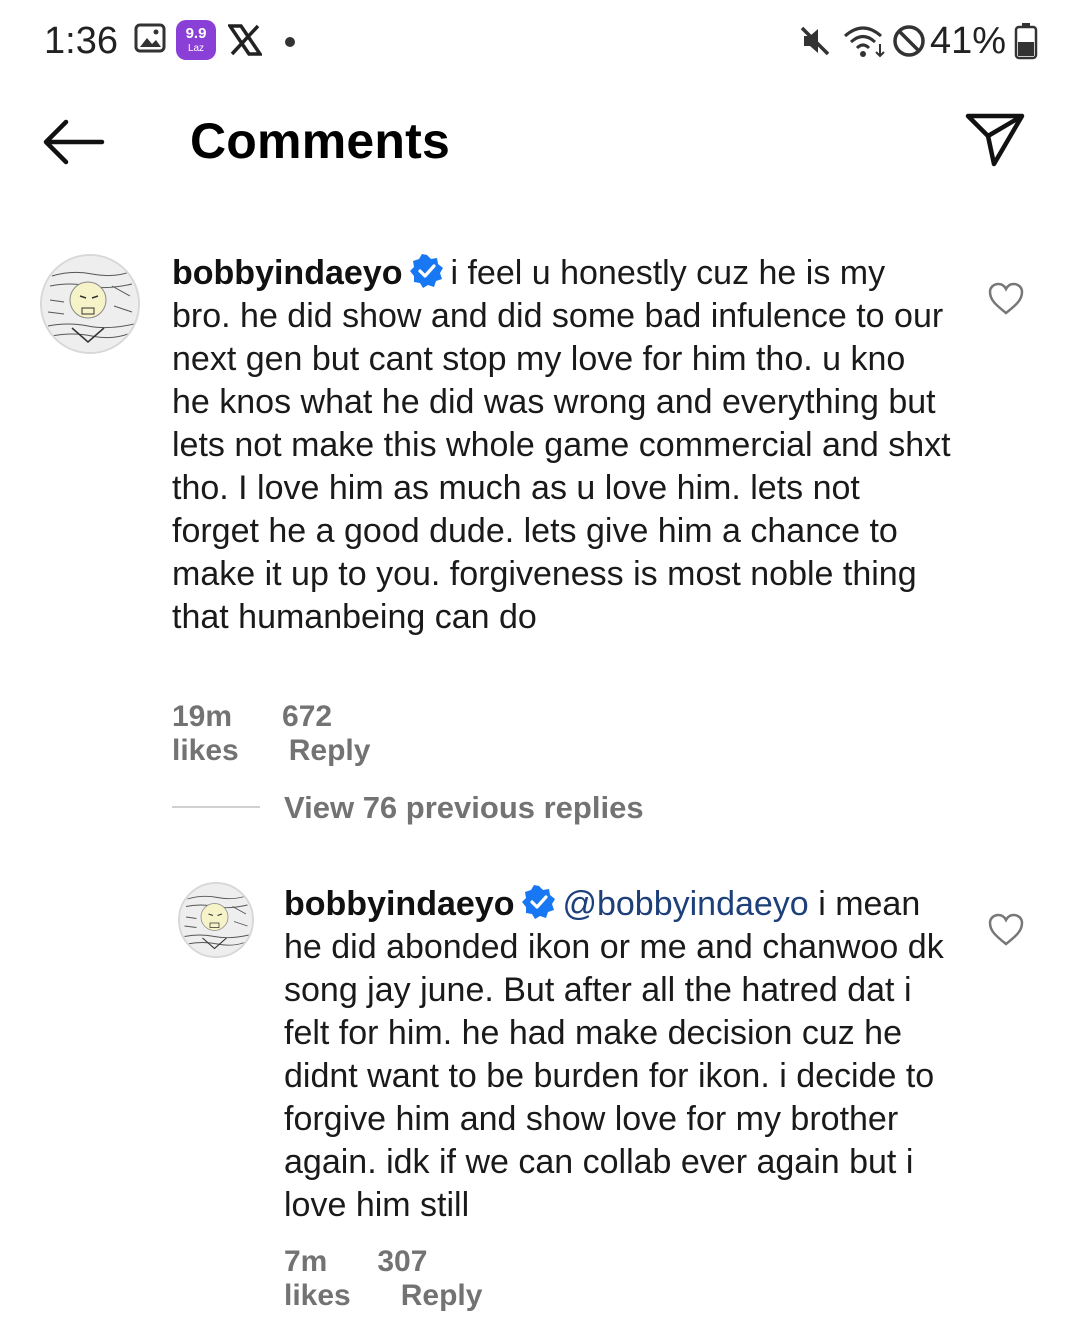  What do you see at coordinates (995, 140) in the screenshot?
I see `send-icon` at bounding box center [995, 140].